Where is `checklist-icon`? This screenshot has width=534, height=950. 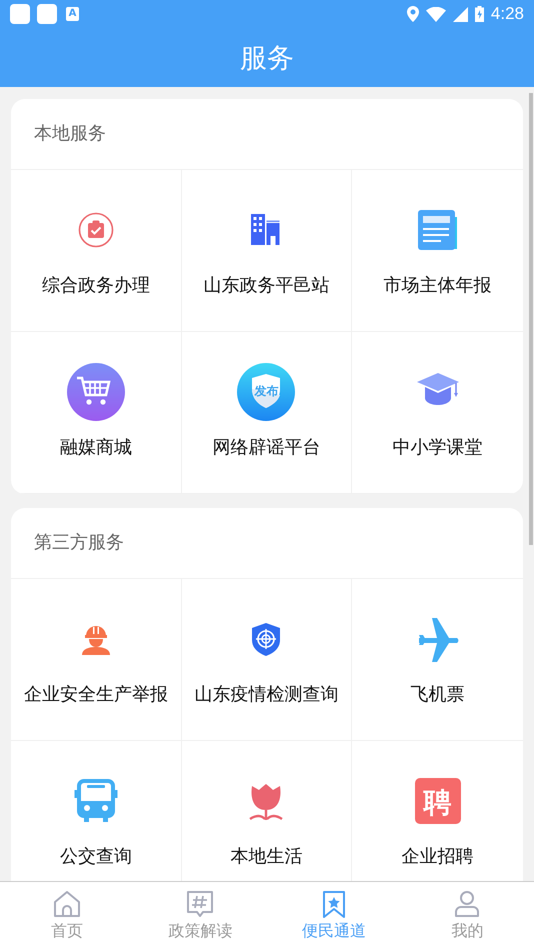 checklist-icon is located at coordinates (96, 230).